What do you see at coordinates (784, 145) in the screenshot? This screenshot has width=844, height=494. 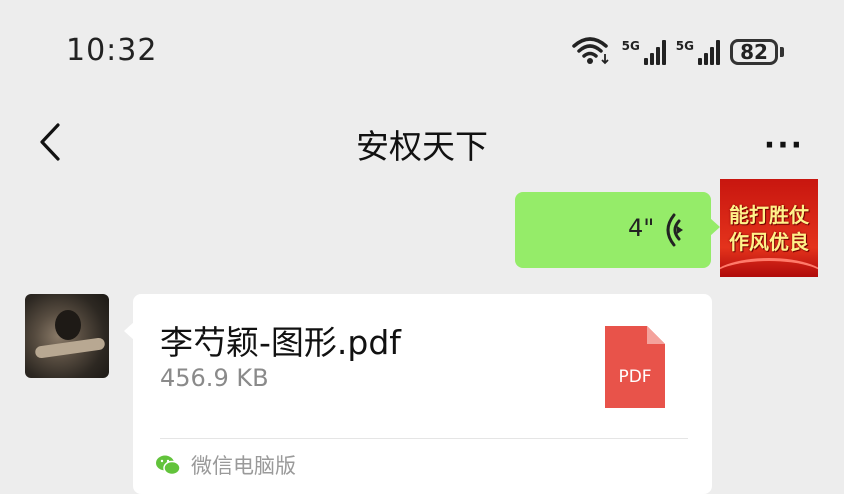 I see `more-button: ···` at bounding box center [784, 145].